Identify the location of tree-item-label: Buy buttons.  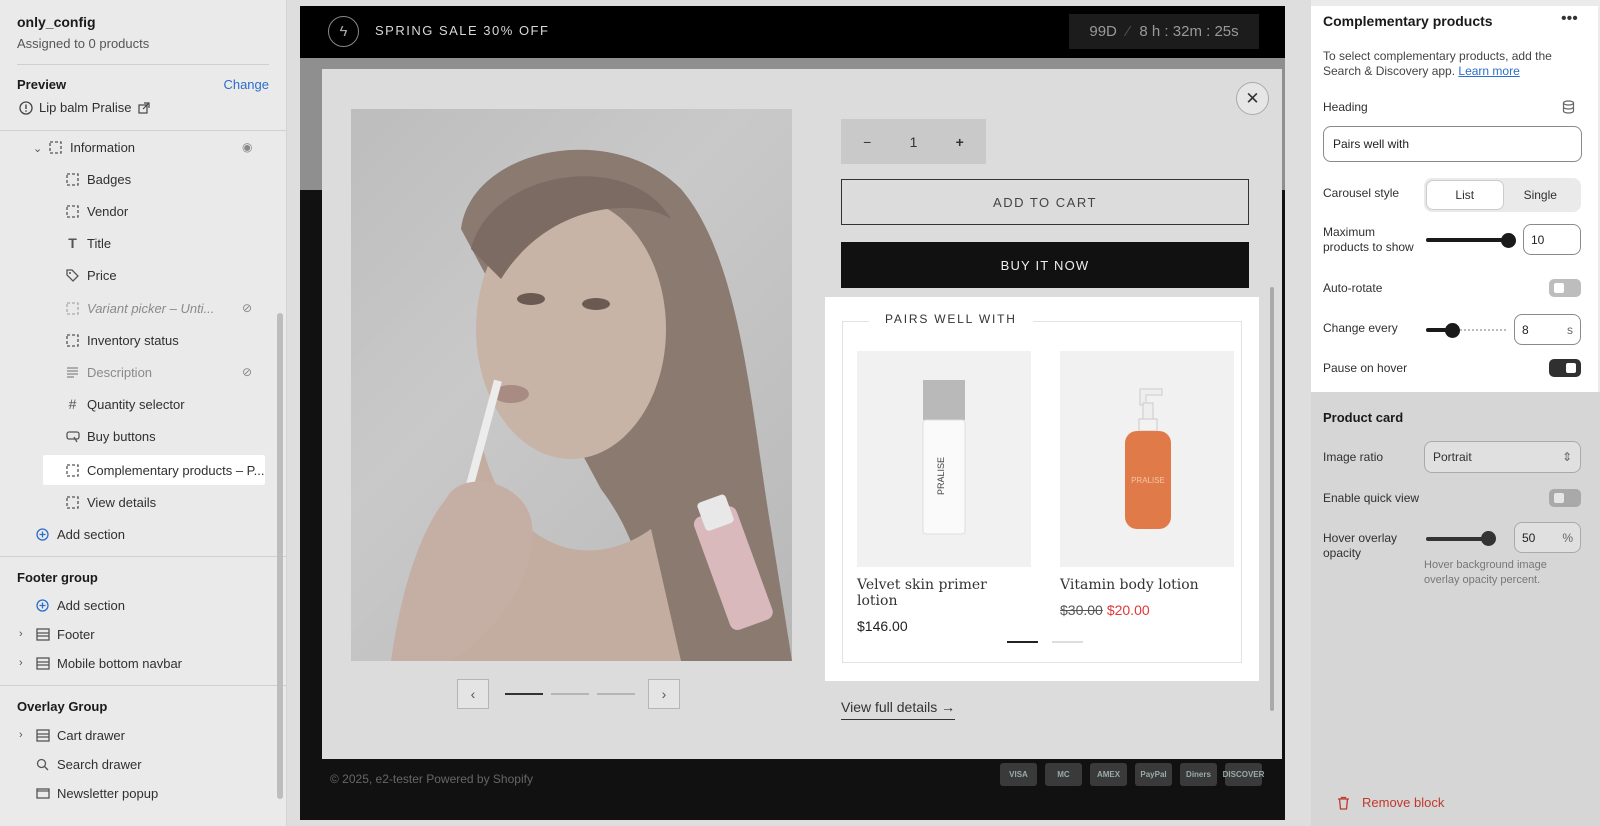
(121, 436).